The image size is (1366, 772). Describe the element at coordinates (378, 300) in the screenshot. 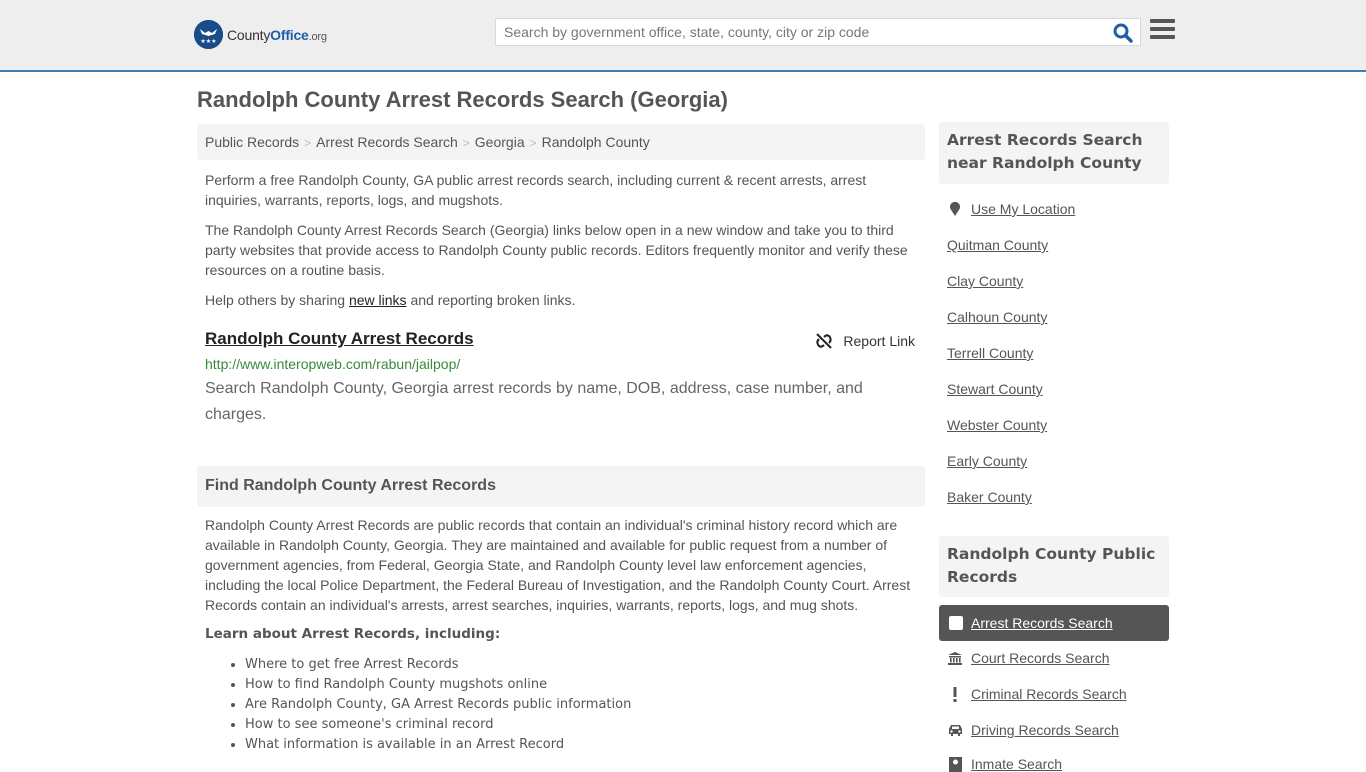

I see `new-links-link: new links` at that location.